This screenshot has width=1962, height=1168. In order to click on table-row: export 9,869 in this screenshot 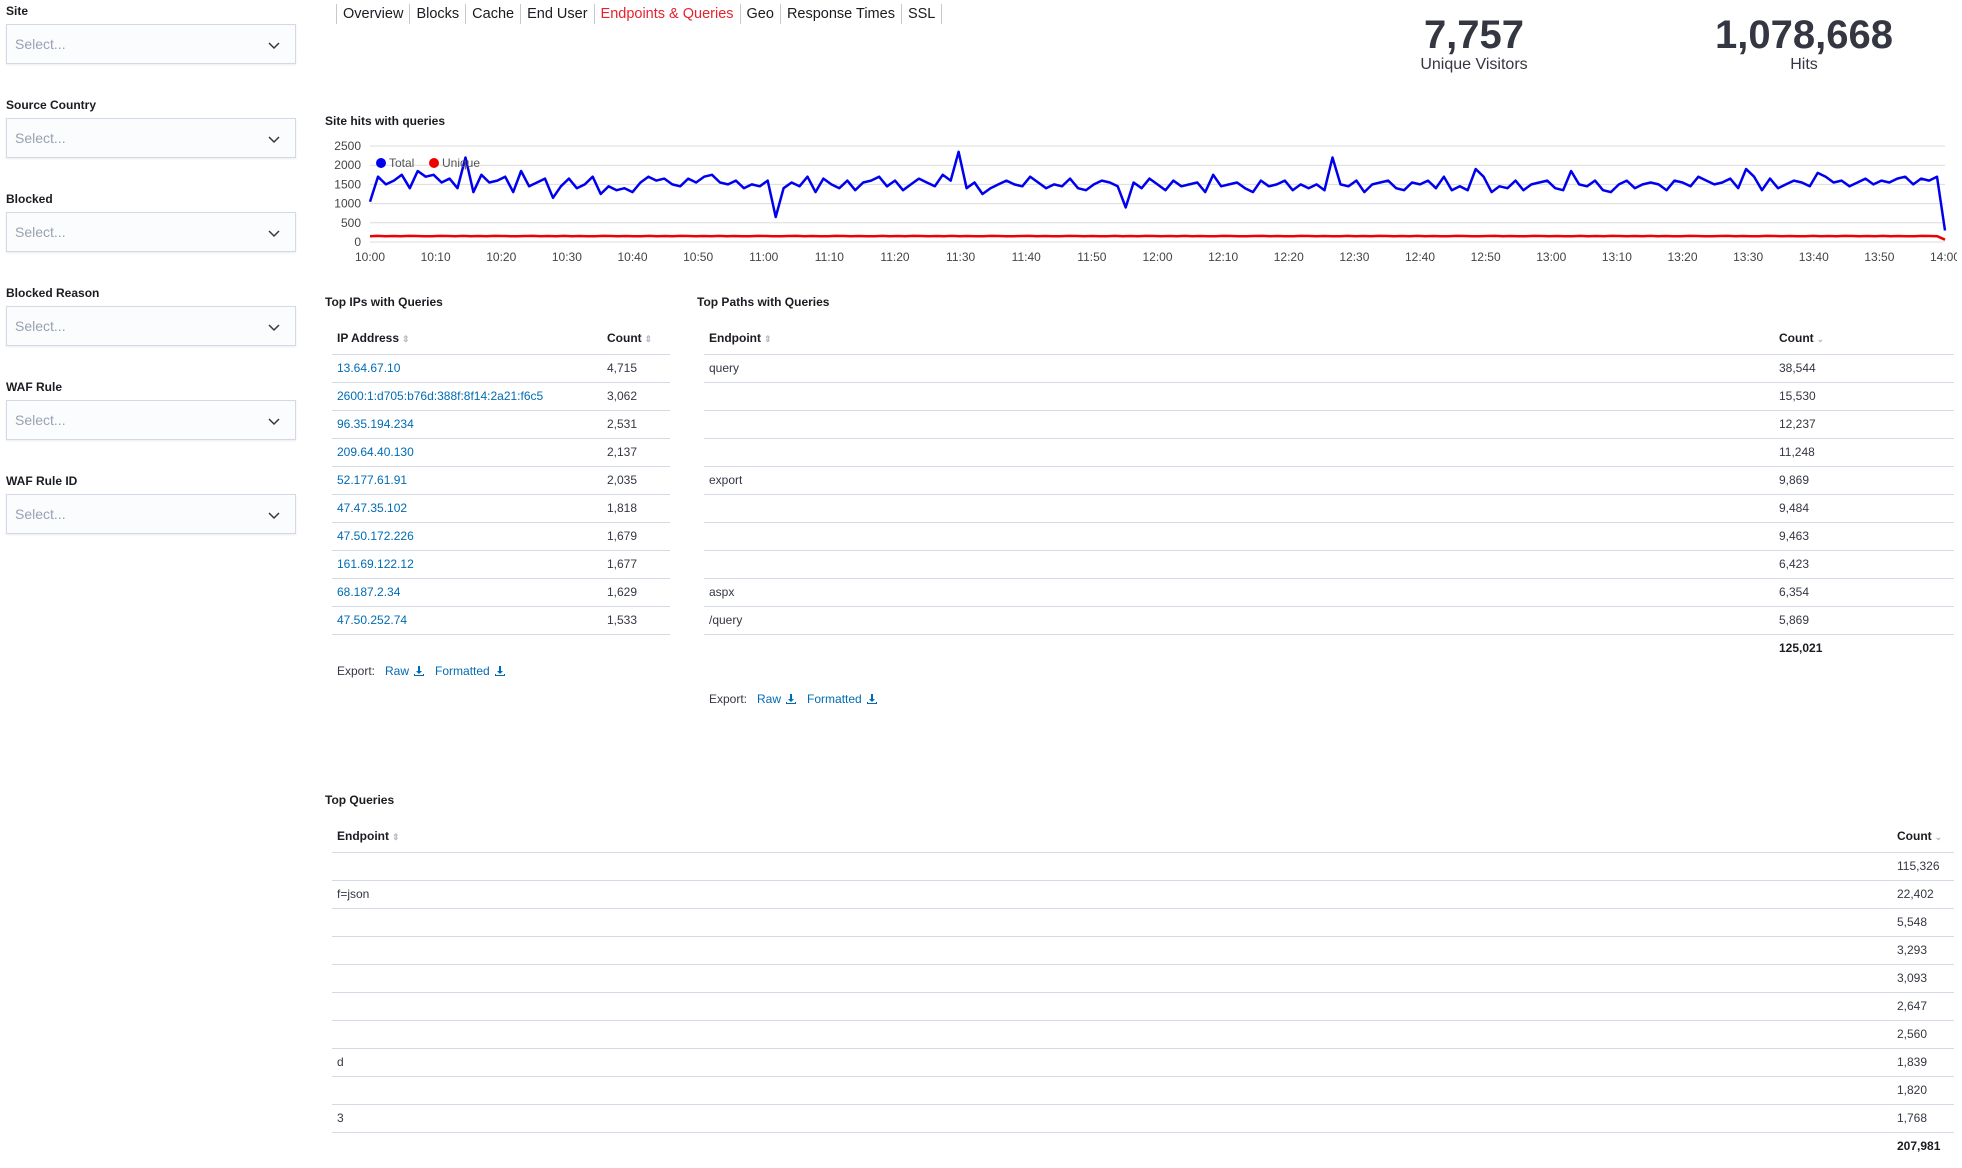, I will do `click(1329, 480)`.